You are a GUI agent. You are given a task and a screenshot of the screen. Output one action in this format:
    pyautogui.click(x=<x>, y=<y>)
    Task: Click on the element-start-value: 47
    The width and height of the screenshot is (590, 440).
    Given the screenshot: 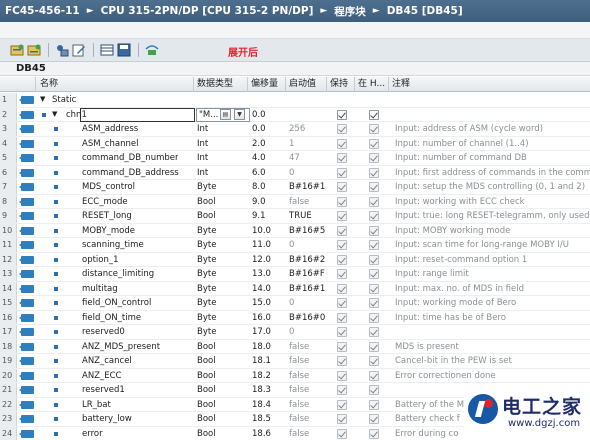 What is the action you would take?
    pyautogui.click(x=312, y=158)
    